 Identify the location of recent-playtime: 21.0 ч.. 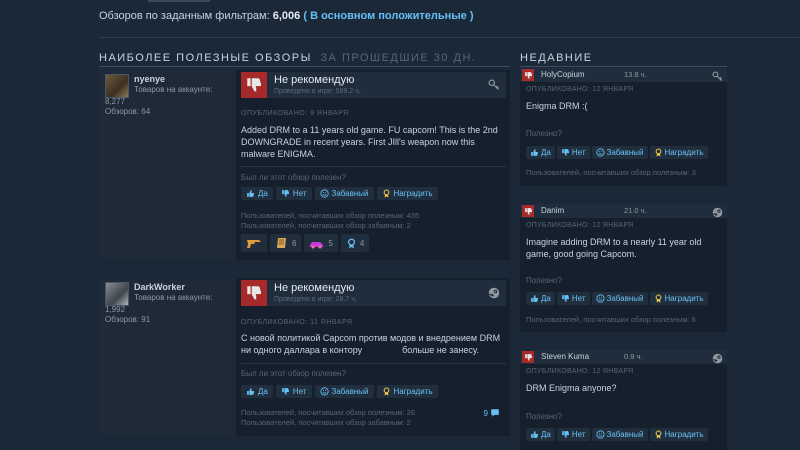
(635, 210).